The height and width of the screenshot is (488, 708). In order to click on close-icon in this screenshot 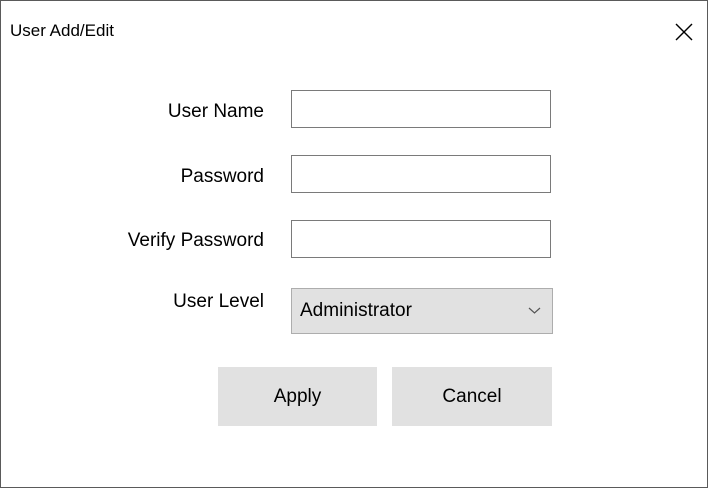, I will do `click(684, 32)`.